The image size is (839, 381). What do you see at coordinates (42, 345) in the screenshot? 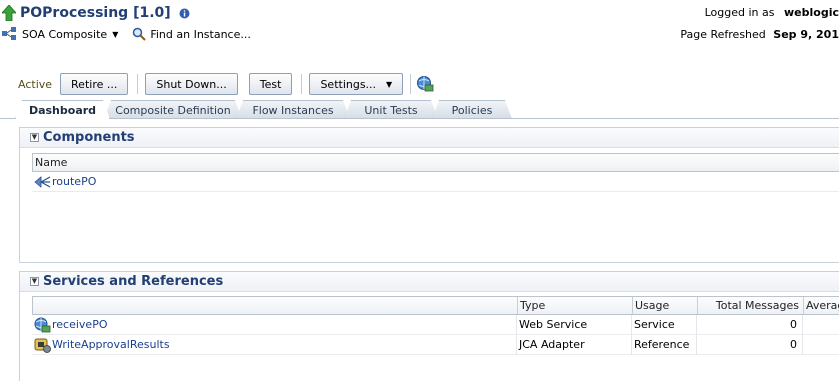
I see `jca-adapter-icon` at bounding box center [42, 345].